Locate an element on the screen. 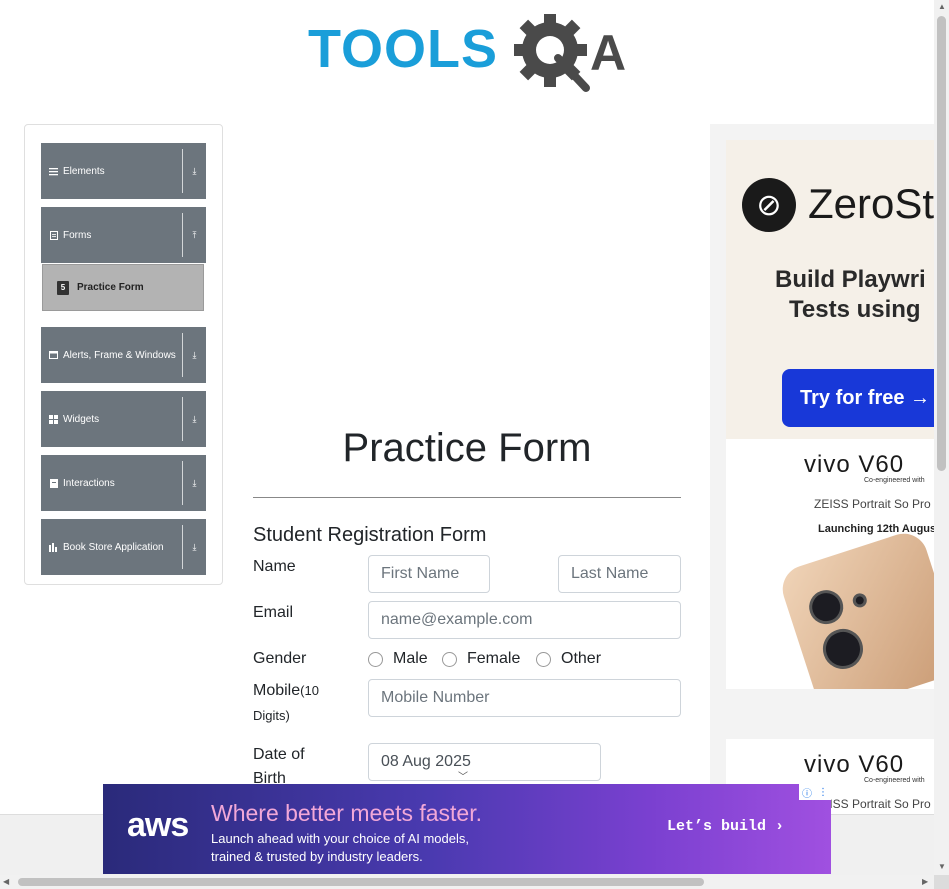 Image resolution: width=949 pixels, height=889 pixels. horizontal-scrollbar: ◀ ▶ is located at coordinates (467, 882).